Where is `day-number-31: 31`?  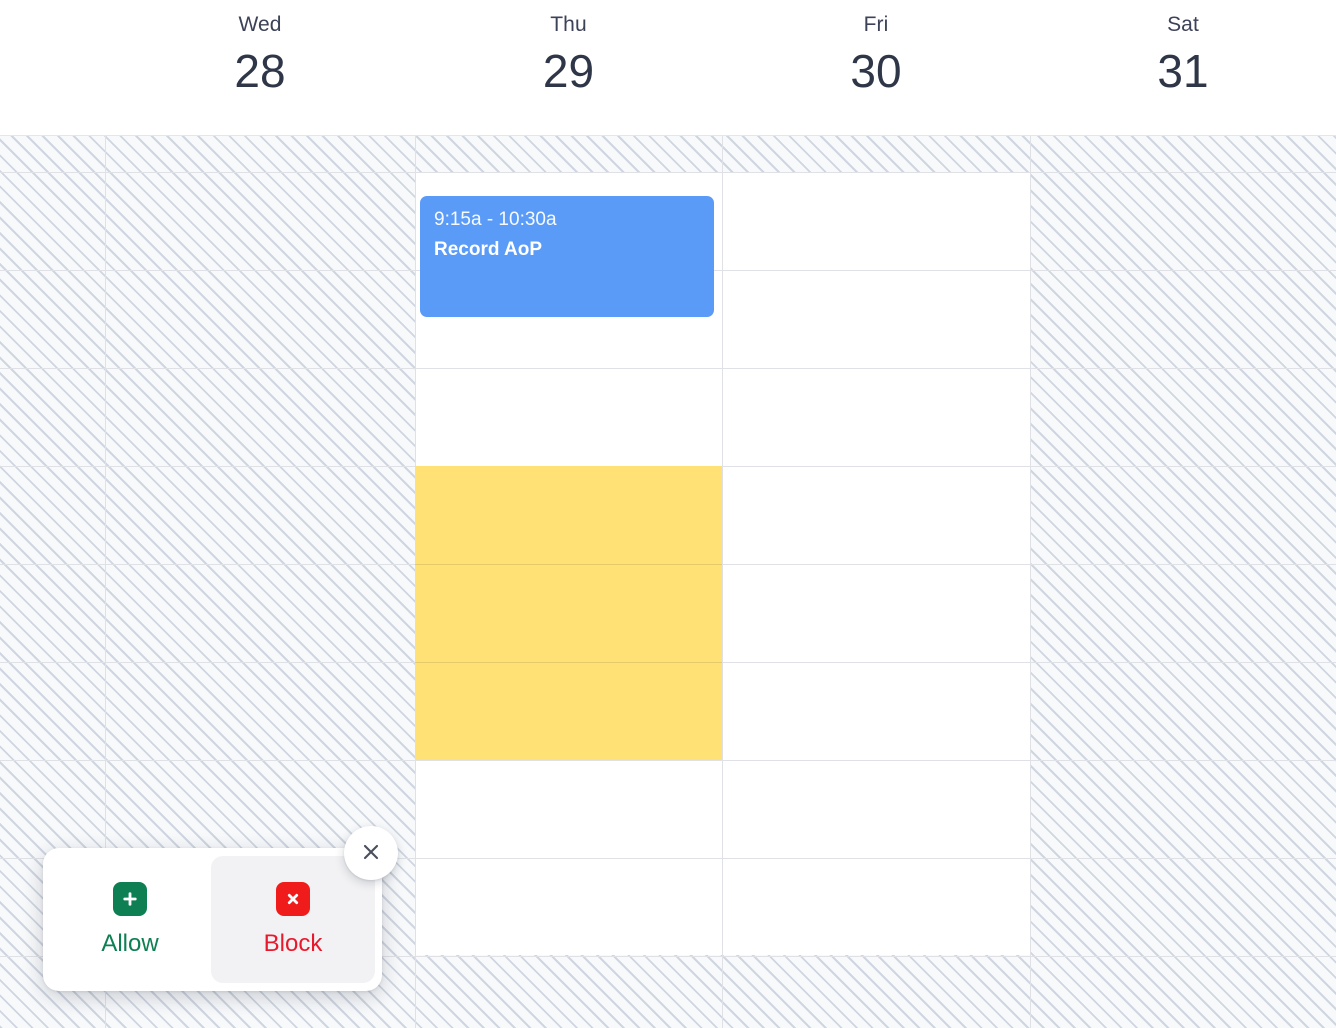
day-number-31: 31 is located at coordinates (1183, 71).